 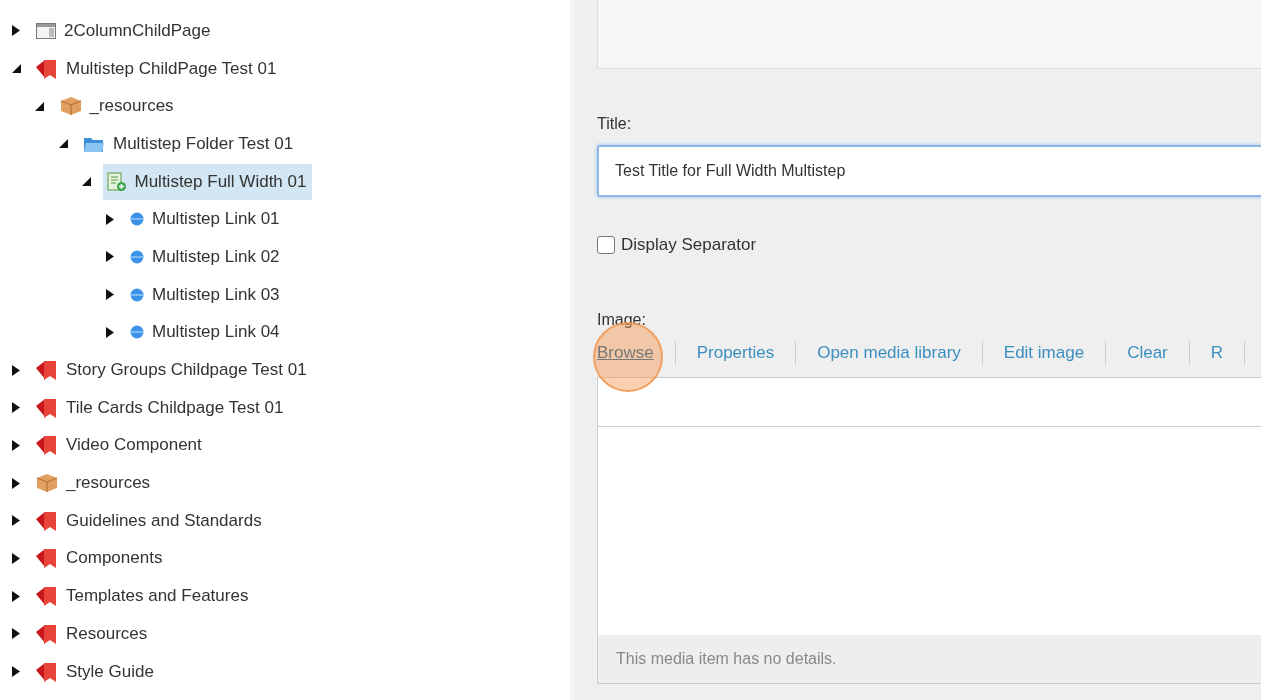 I want to click on title-input: Test Title for Full Width Multistep, so click(x=929, y=171).